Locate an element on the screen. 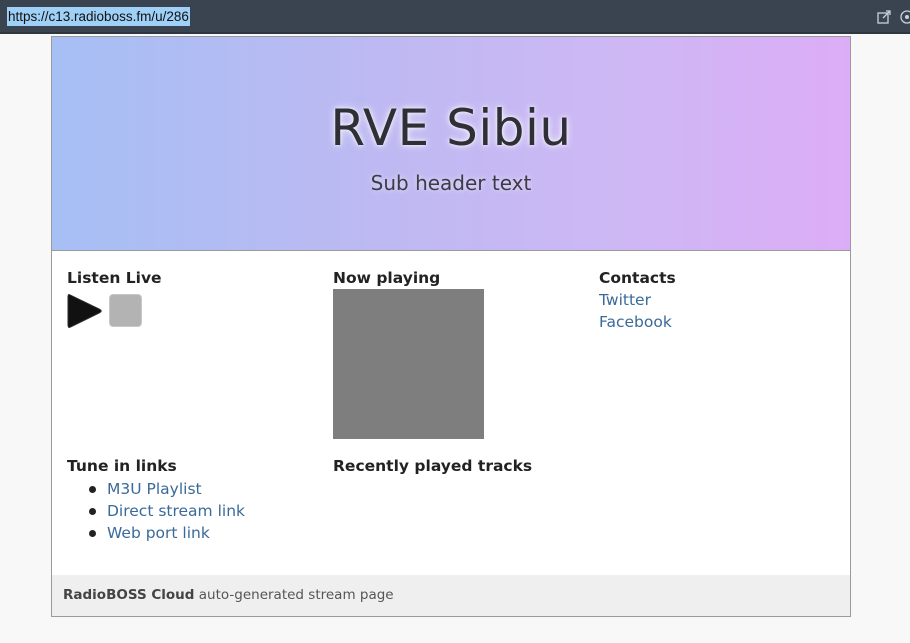  list-item: Direct stream link is located at coordinates (197, 511).